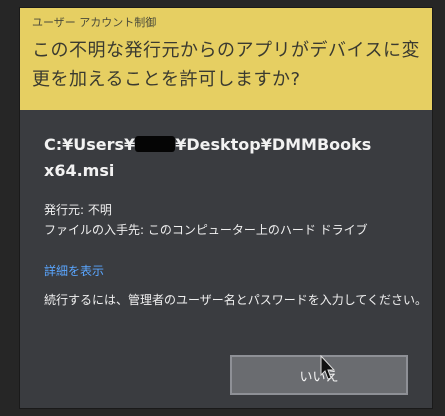 This screenshot has height=416, width=445. I want to click on dialog-question: この不明な発行元からのアプリがデバイスに変更を加えることを許可しますか?, so click(226, 65).